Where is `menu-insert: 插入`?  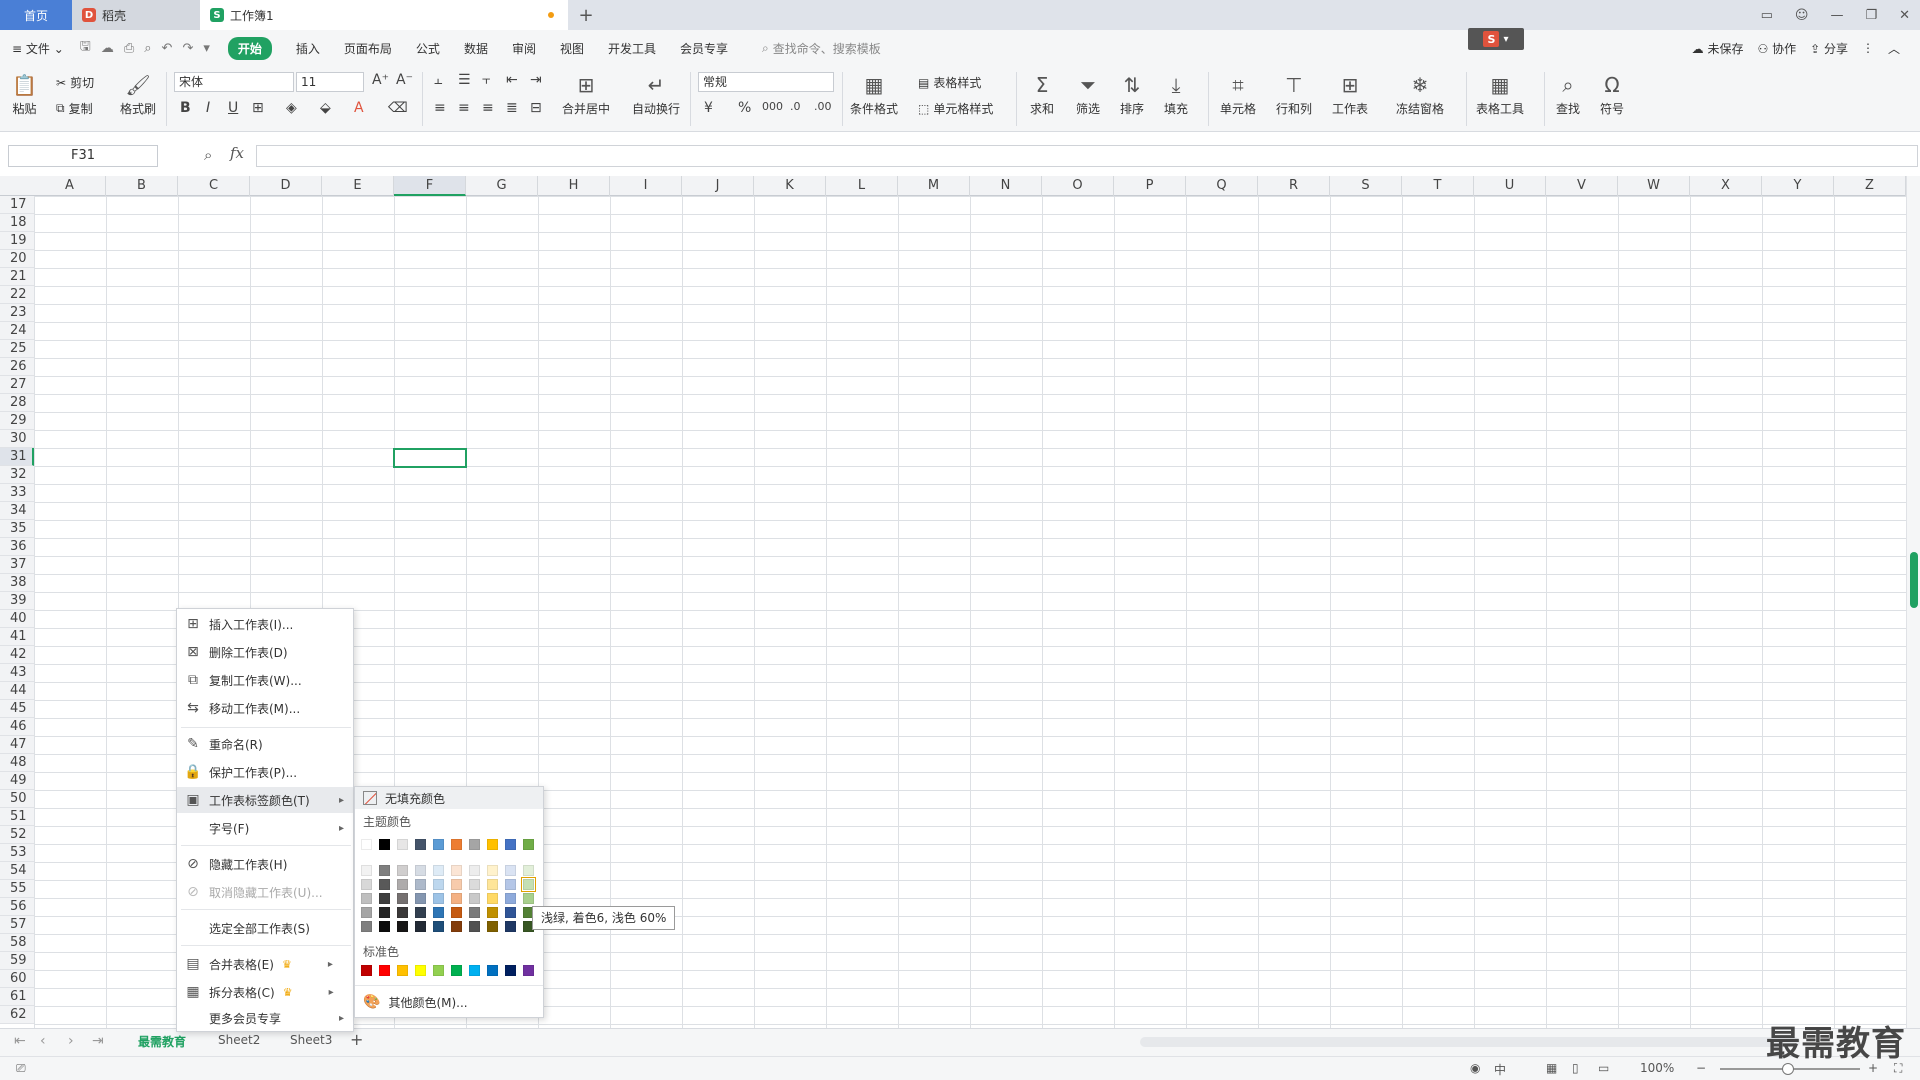 menu-insert: 插入 is located at coordinates (308, 48).